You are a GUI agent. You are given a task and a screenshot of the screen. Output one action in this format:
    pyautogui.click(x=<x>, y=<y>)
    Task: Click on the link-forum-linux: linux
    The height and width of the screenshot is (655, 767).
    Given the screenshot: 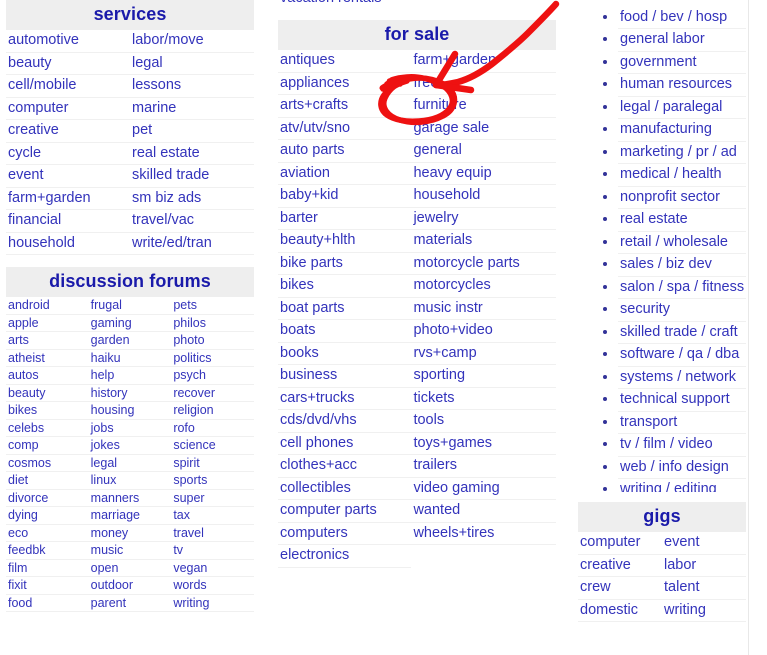 What is the action you would take?
    pyautogui.click(x=130, y=480)
    